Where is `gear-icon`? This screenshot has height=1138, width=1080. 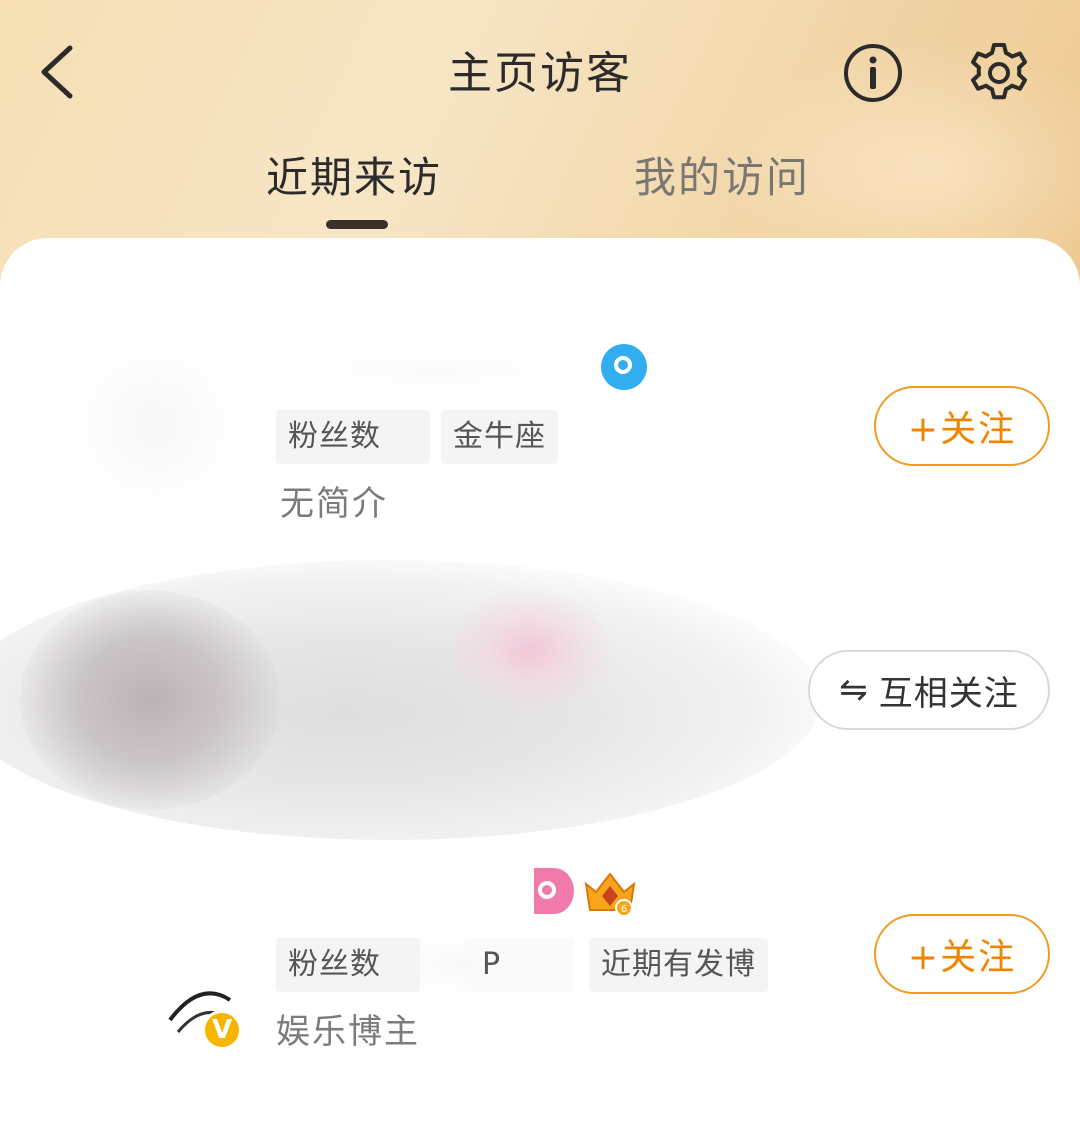 gear-icon is located at coordinates (999, 73).